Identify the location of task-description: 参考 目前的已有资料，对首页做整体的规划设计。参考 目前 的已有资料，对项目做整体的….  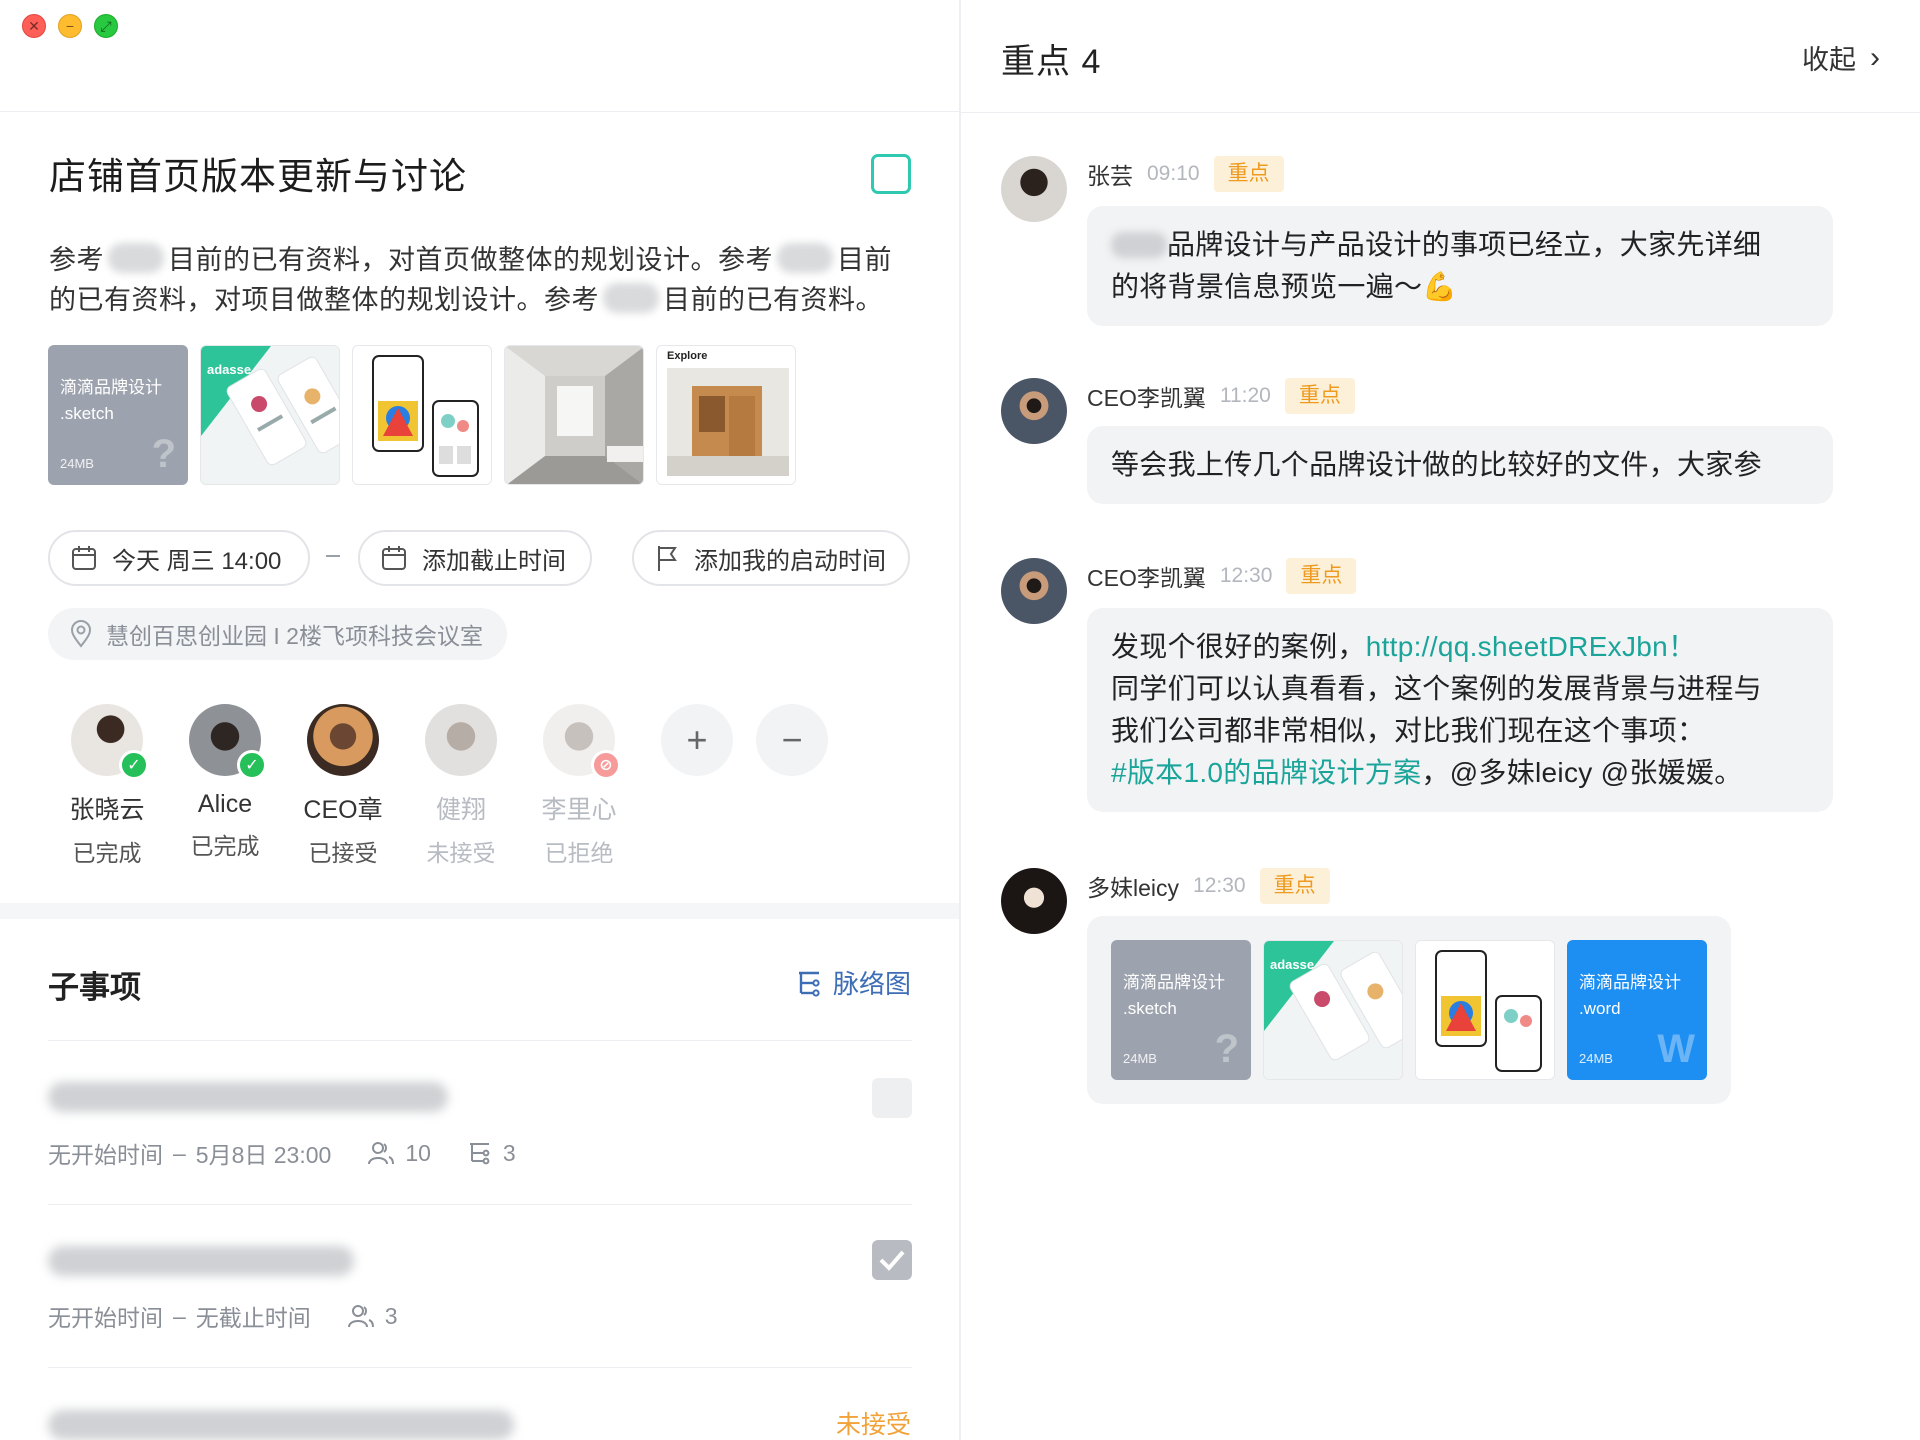
(470, 279).